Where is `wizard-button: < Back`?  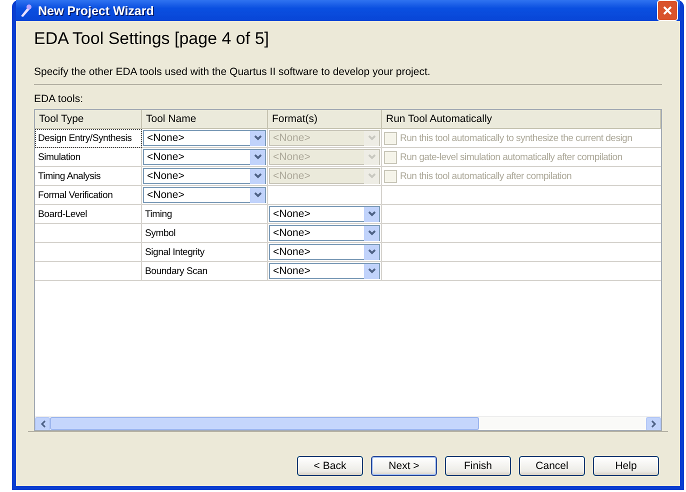 wizard-button: < Back is located at coordinates (330, 466).